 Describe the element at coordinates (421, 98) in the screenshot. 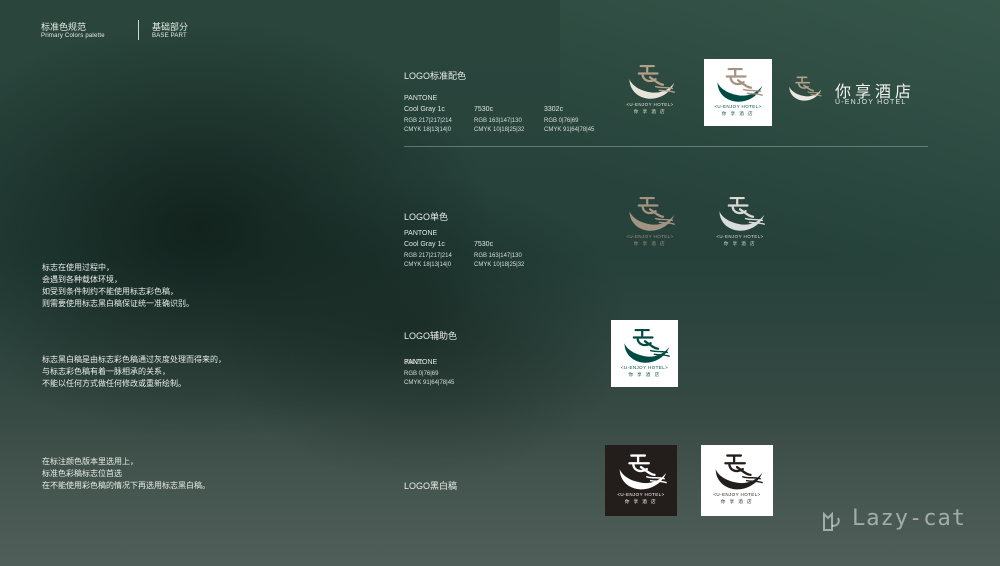

I see `standard-pantone: PANTONE` at that location.